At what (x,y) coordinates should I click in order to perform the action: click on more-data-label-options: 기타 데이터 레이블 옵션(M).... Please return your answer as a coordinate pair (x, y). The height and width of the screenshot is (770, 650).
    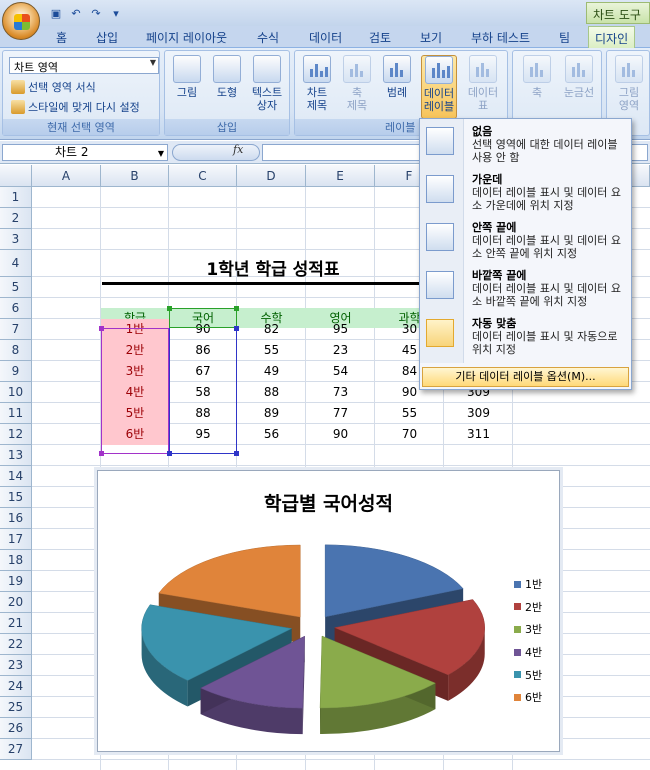
    Looking at the image, I should click on (525, 377).